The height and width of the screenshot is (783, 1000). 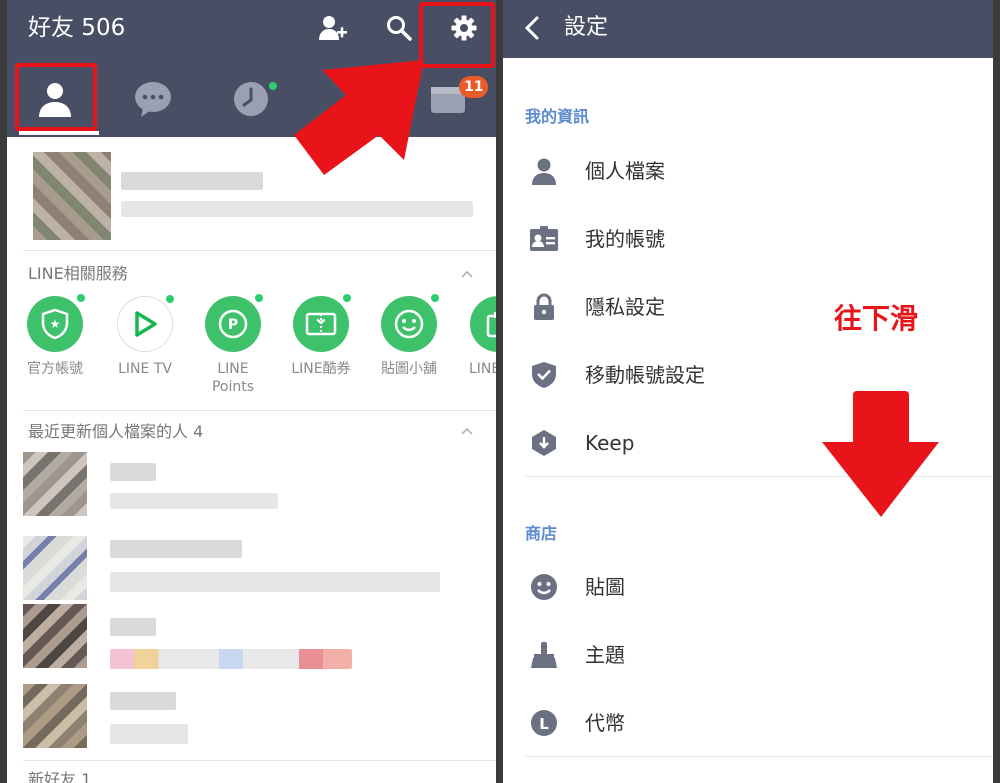 What do you see at coordinates (410, 323) in the screenshot?
I see `sticker-shop-icon` at bounding box center [410, 323].